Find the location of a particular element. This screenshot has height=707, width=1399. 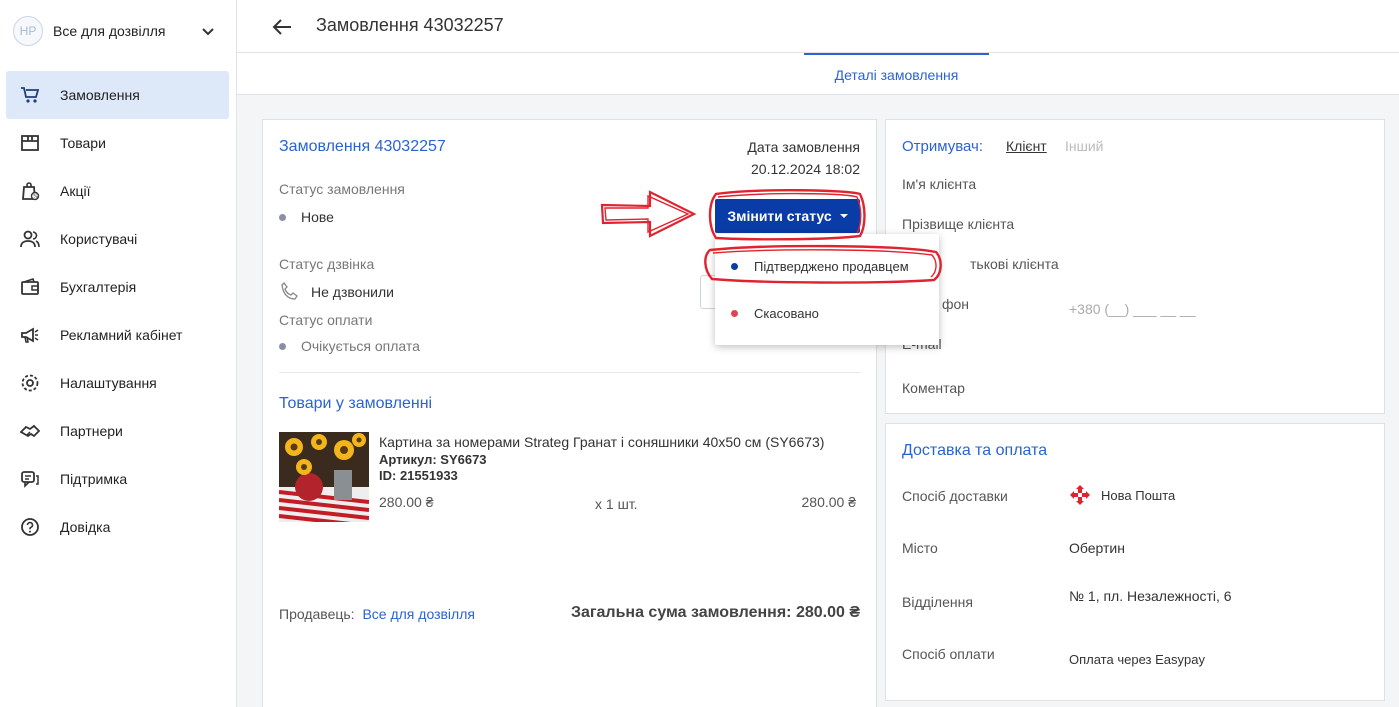

sidebar-item-promos: % Акції is located at coordinates (117, 191).